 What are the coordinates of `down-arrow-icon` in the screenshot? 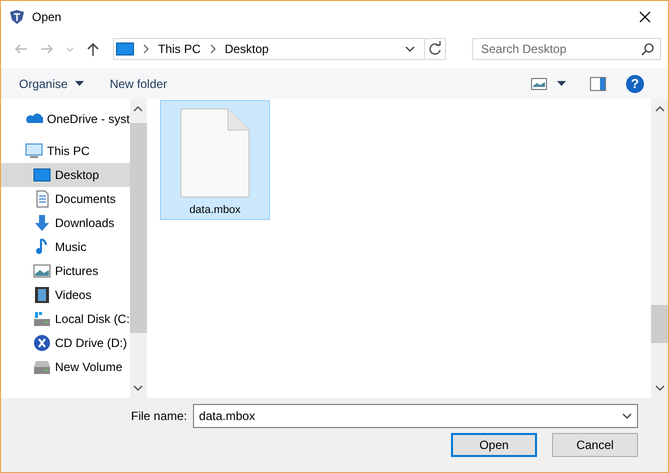 It's located at (42, 223).